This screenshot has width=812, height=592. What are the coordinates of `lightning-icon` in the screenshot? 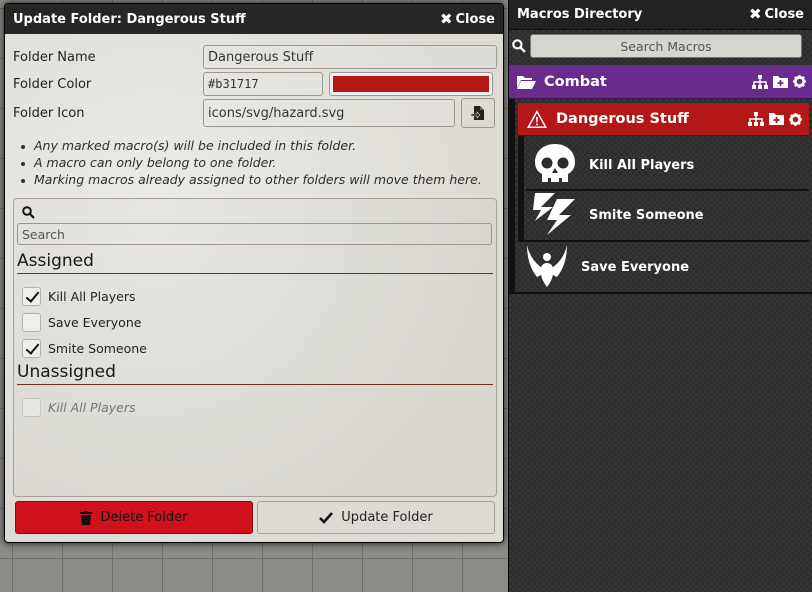 It's located at (554, 214).